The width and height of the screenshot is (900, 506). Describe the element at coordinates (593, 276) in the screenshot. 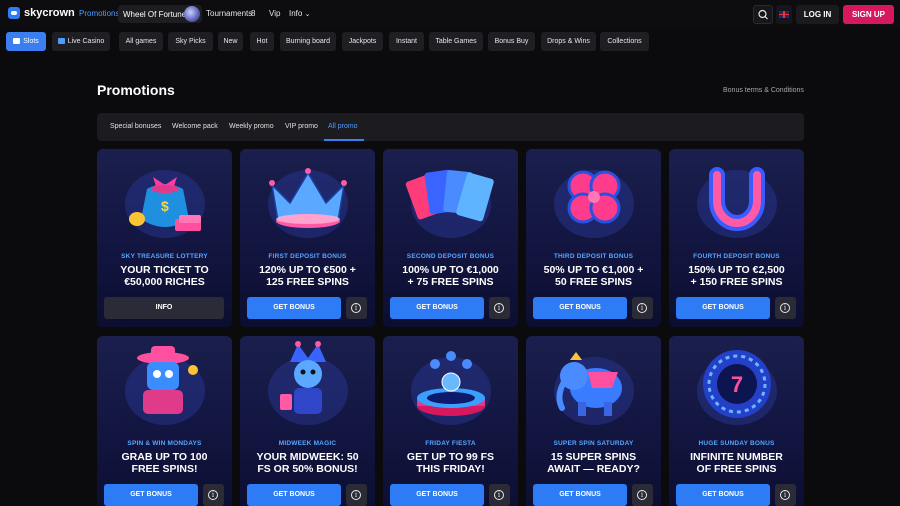

I see `card-headline: 50% UP TO €1,000 +50 FREE SPINS` at that location.